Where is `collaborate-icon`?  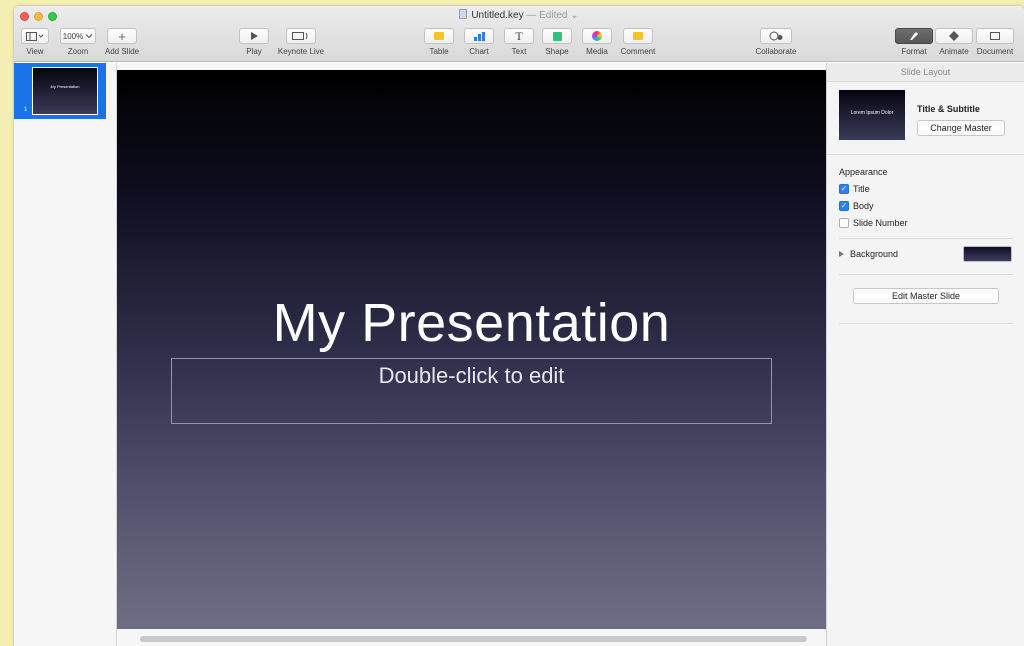
collaborate-icon is located at coordinates (776, 36).